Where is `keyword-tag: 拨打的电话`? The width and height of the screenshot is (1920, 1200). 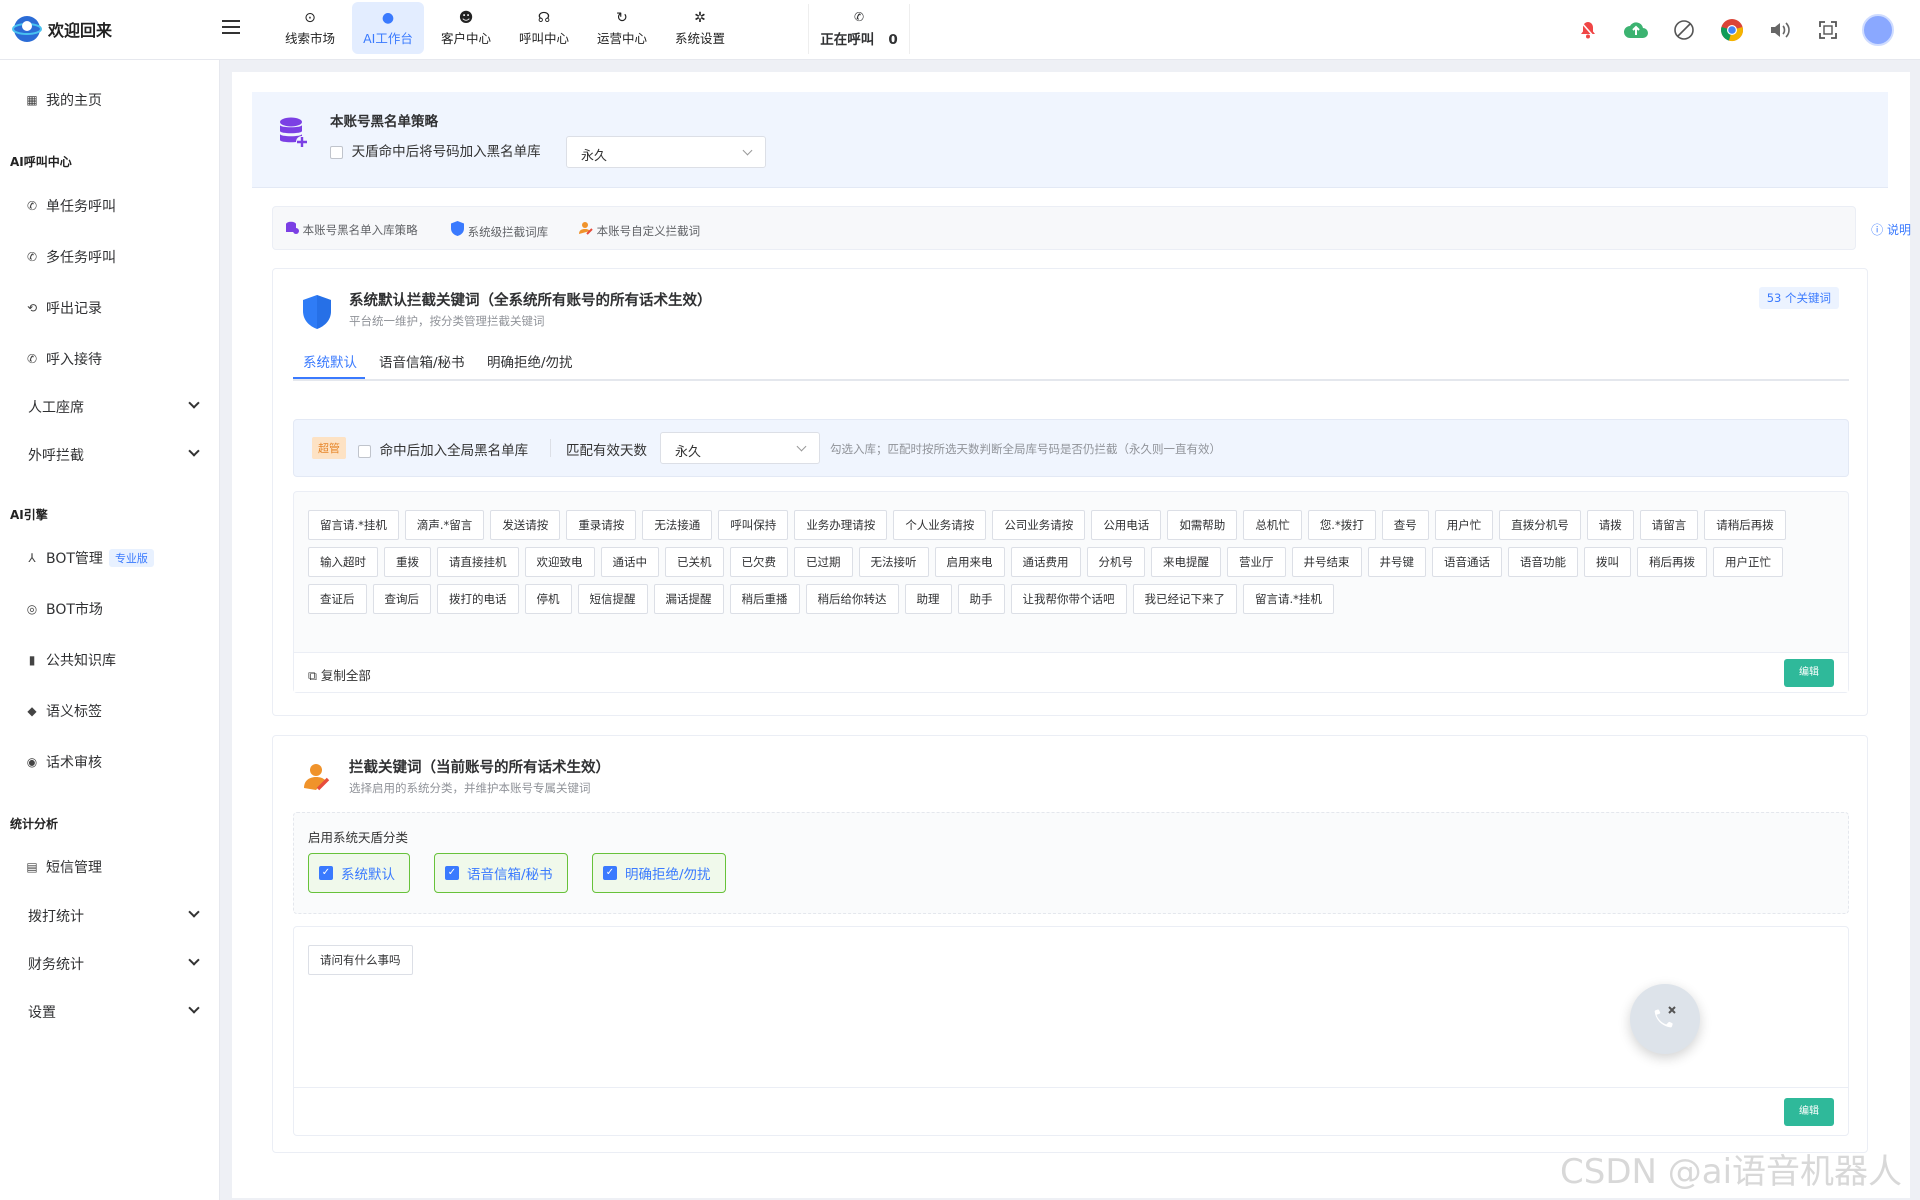
keyword-tag: 拨打的电话 is located at coordinates (478, 599).